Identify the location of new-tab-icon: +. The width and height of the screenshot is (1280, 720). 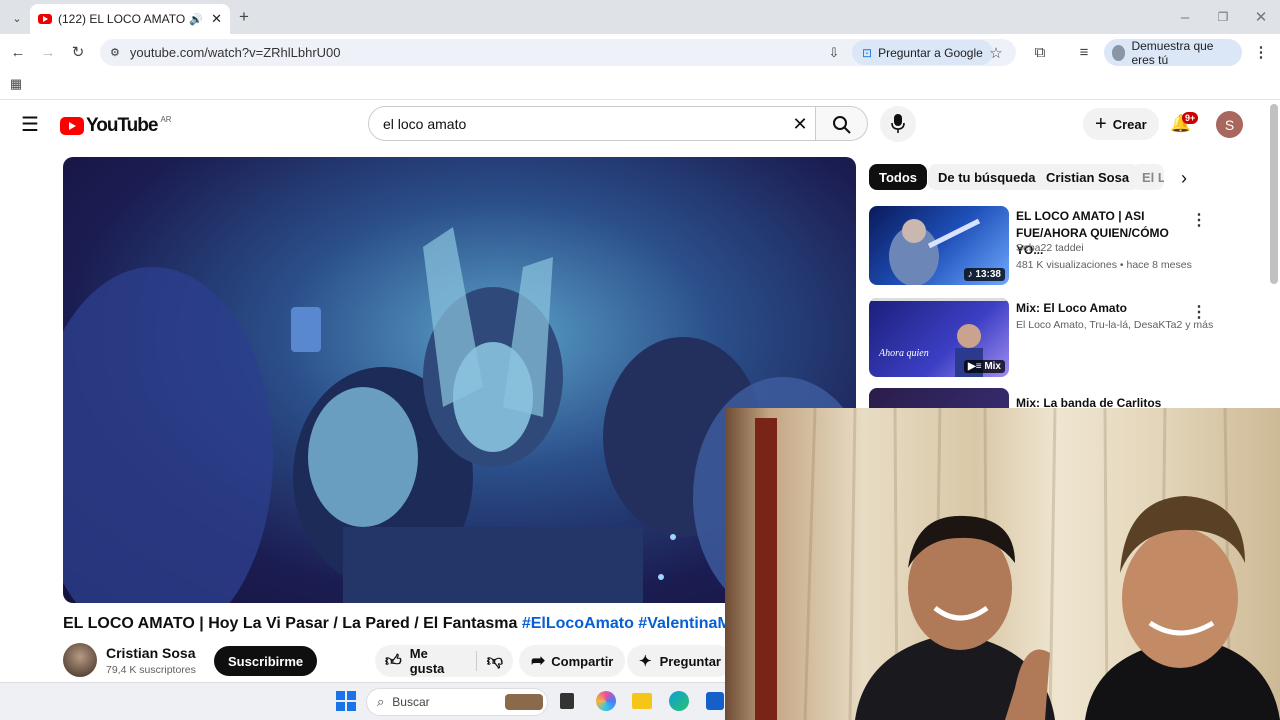
(244, 16).